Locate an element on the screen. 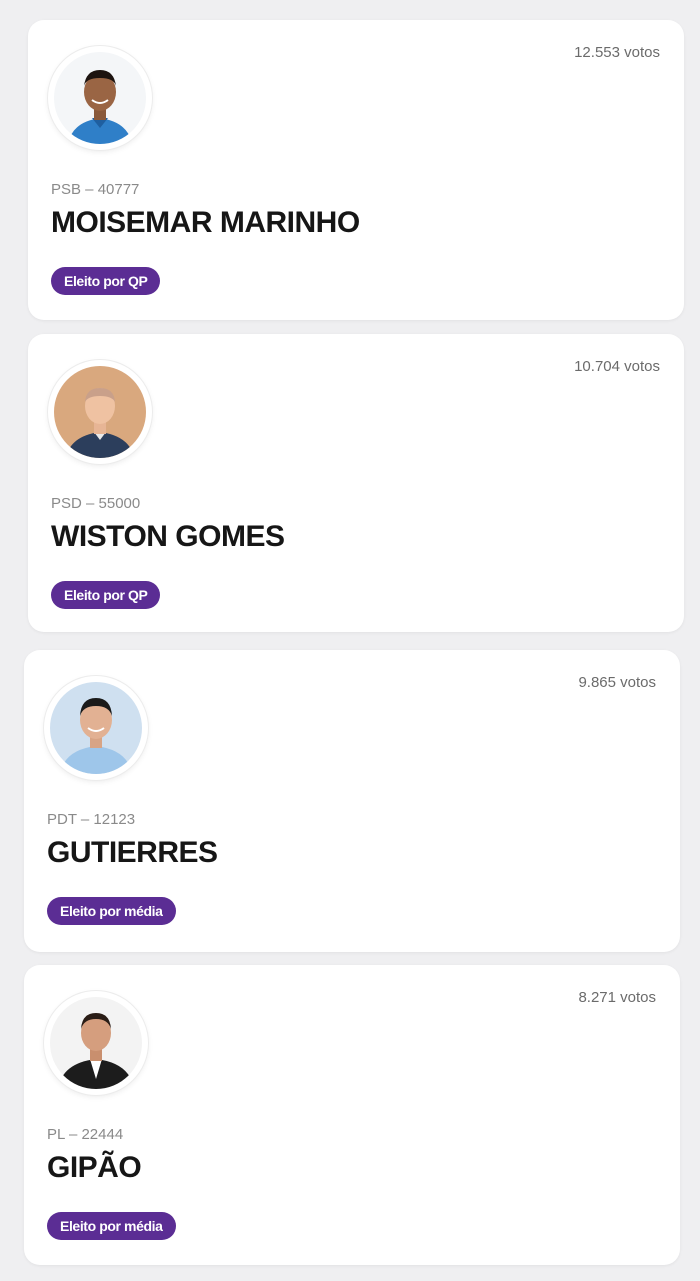 The width and height of the screenshot is (700, 1281). candidate-name: WISTON GOMES is located at coordinates (168, 536).